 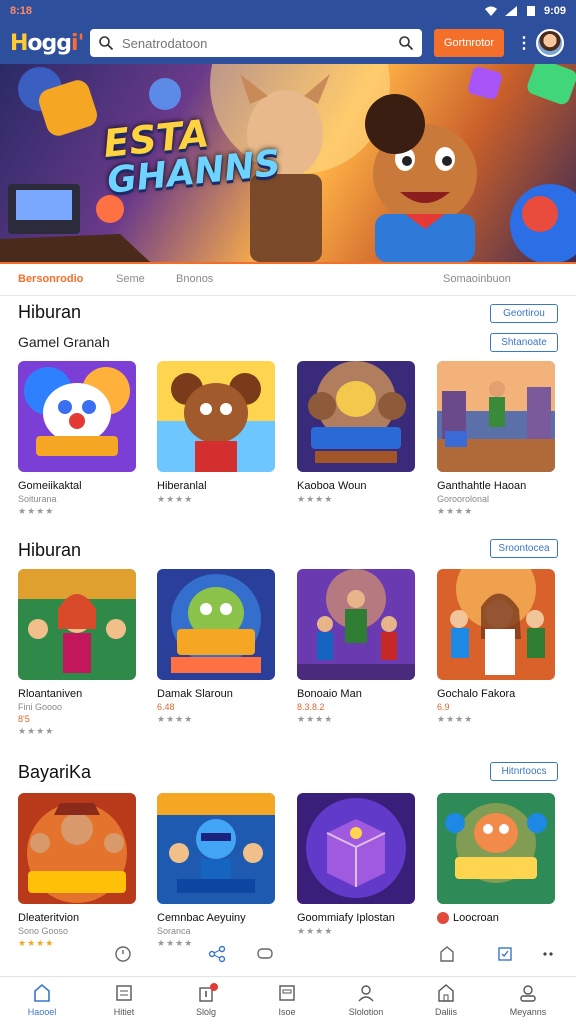 What do you see at coordinates (206, 1000) in the screenshot?
I see `nav-item-slolg: Slolg` at bounding box center [206, 1000].